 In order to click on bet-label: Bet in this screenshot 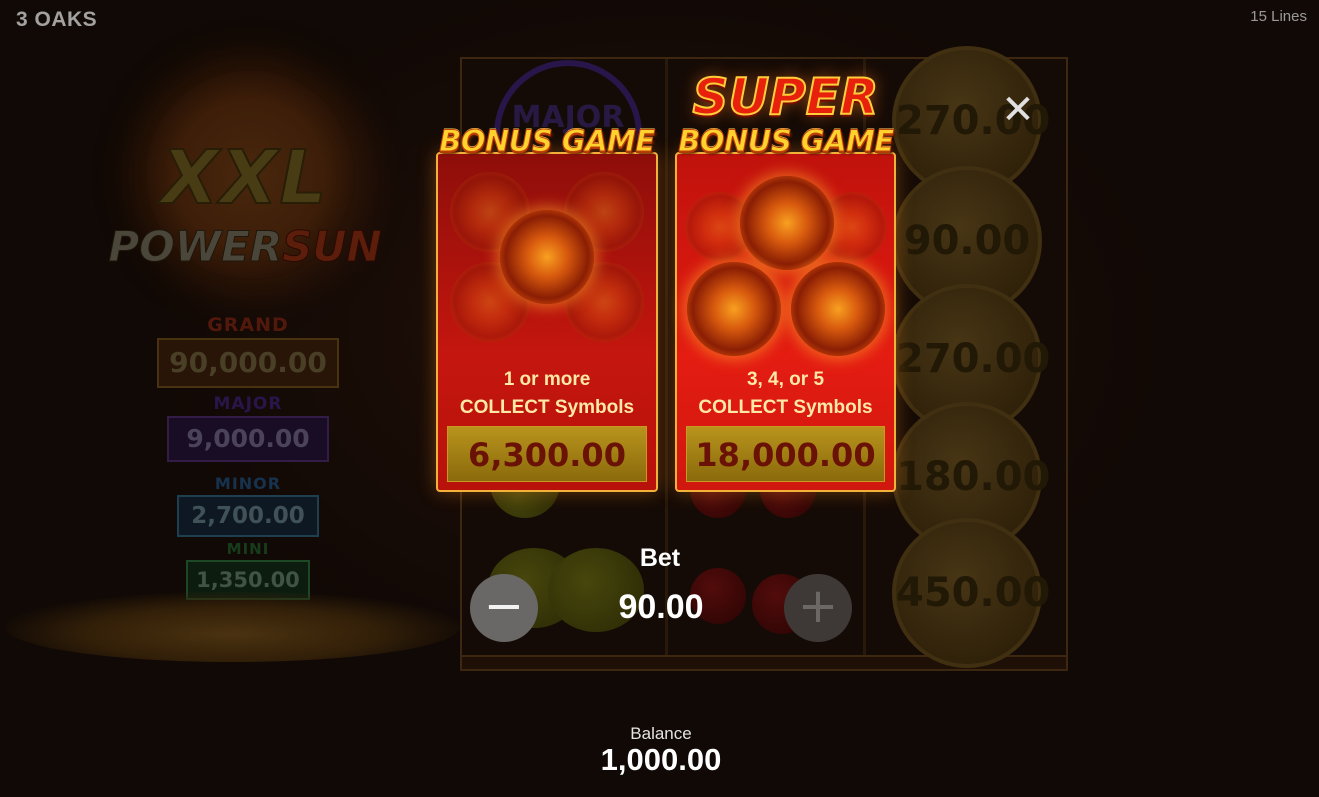, I will do `click(660, 558)`.